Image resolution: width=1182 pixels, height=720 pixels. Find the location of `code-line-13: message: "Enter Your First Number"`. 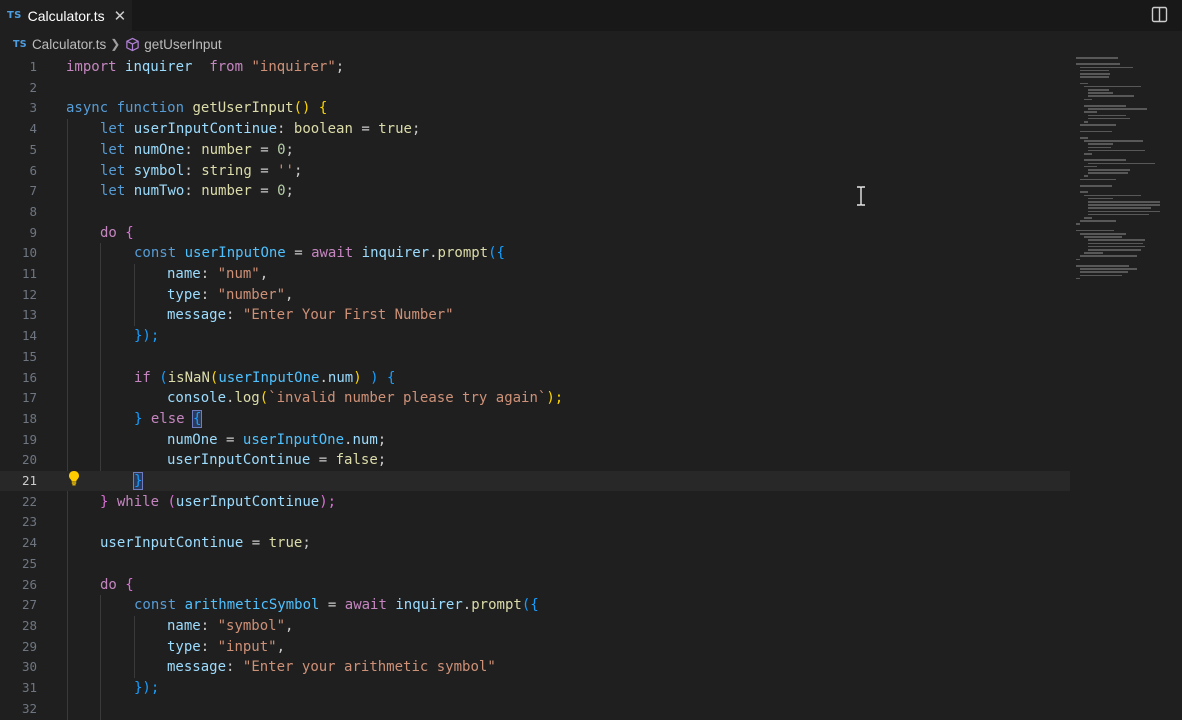

code-line-13: message: "Enter Your First Number" is located at coordinates (310, 315).